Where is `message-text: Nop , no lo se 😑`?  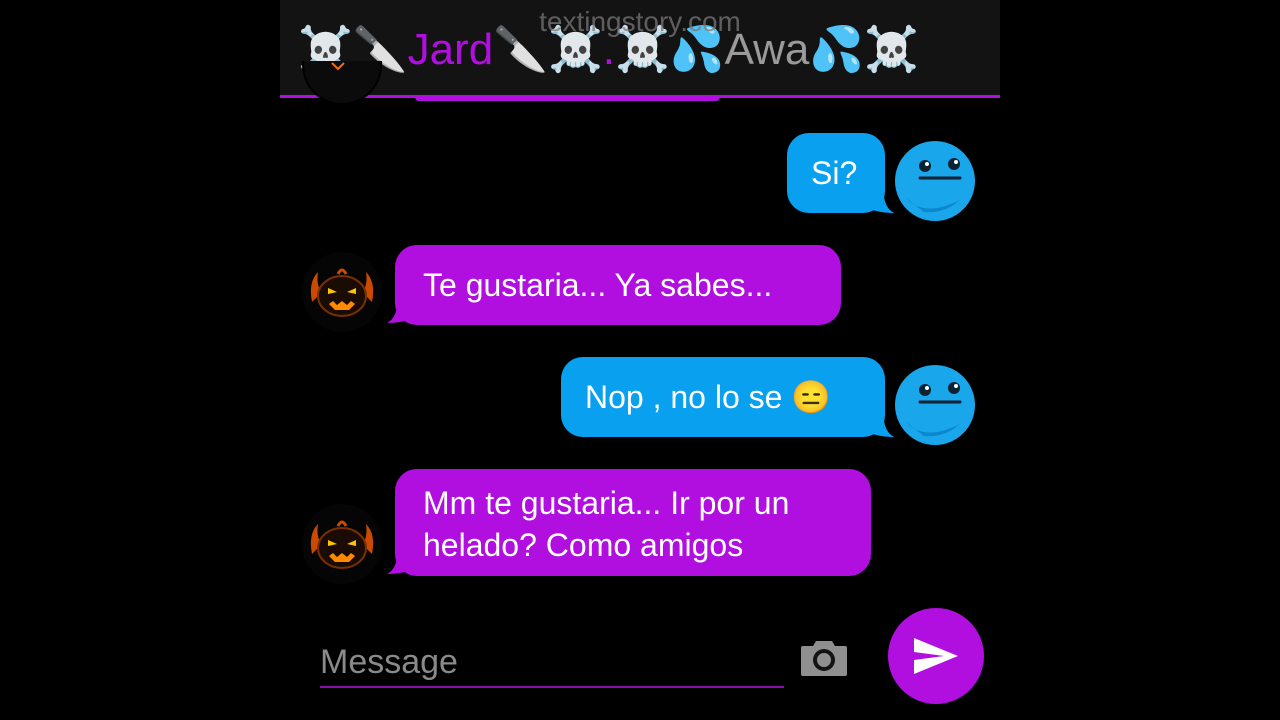
message-text: Nop , no lo se 😑 is located at coordinates (708, 397).